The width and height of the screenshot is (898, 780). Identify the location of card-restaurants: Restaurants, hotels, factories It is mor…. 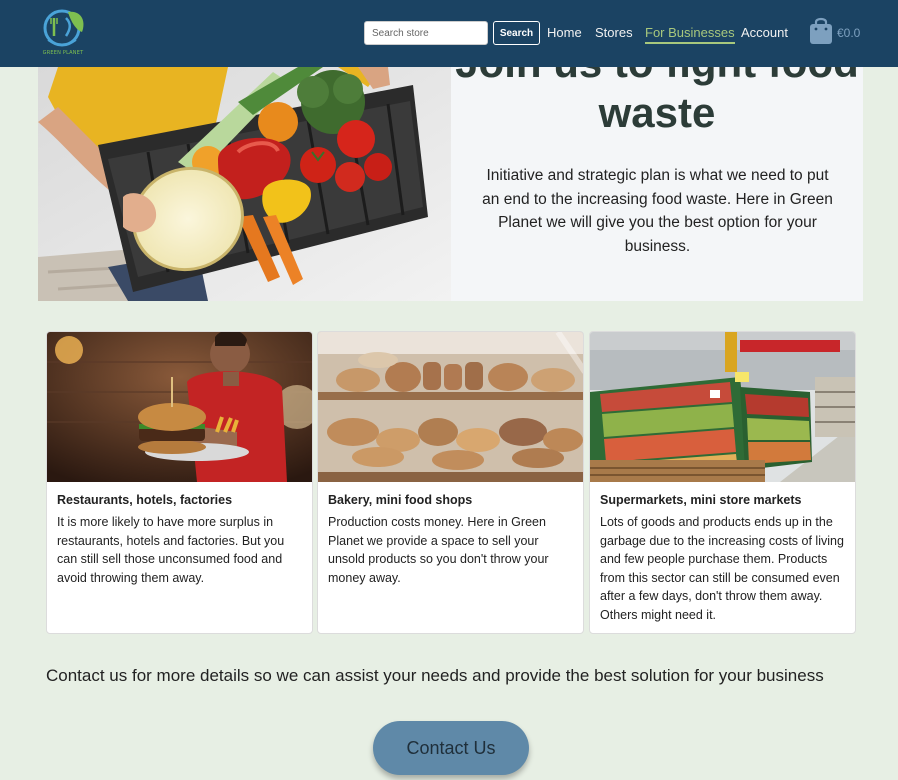
(179, 482).